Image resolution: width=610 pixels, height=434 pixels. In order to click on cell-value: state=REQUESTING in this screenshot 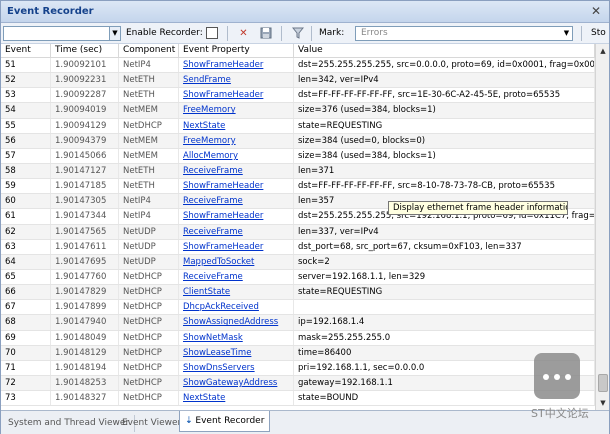, I will do `click(444, 292)`.